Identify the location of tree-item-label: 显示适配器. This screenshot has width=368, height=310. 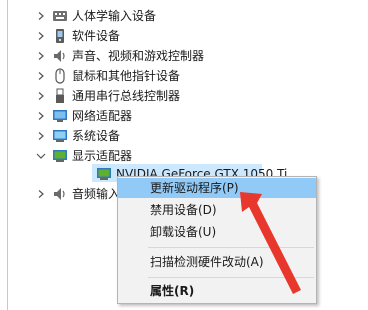
(102, 156).